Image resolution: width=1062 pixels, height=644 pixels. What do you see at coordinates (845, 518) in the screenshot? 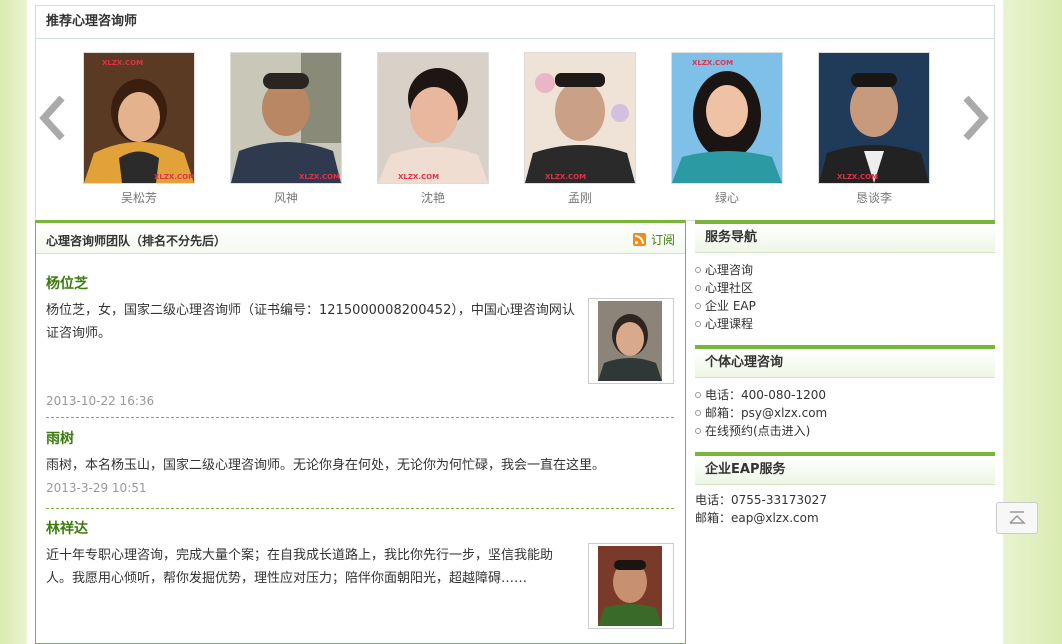
I see `eap-email: 邮箱：eap@xlzx.com` at bounding box center [845, 518].